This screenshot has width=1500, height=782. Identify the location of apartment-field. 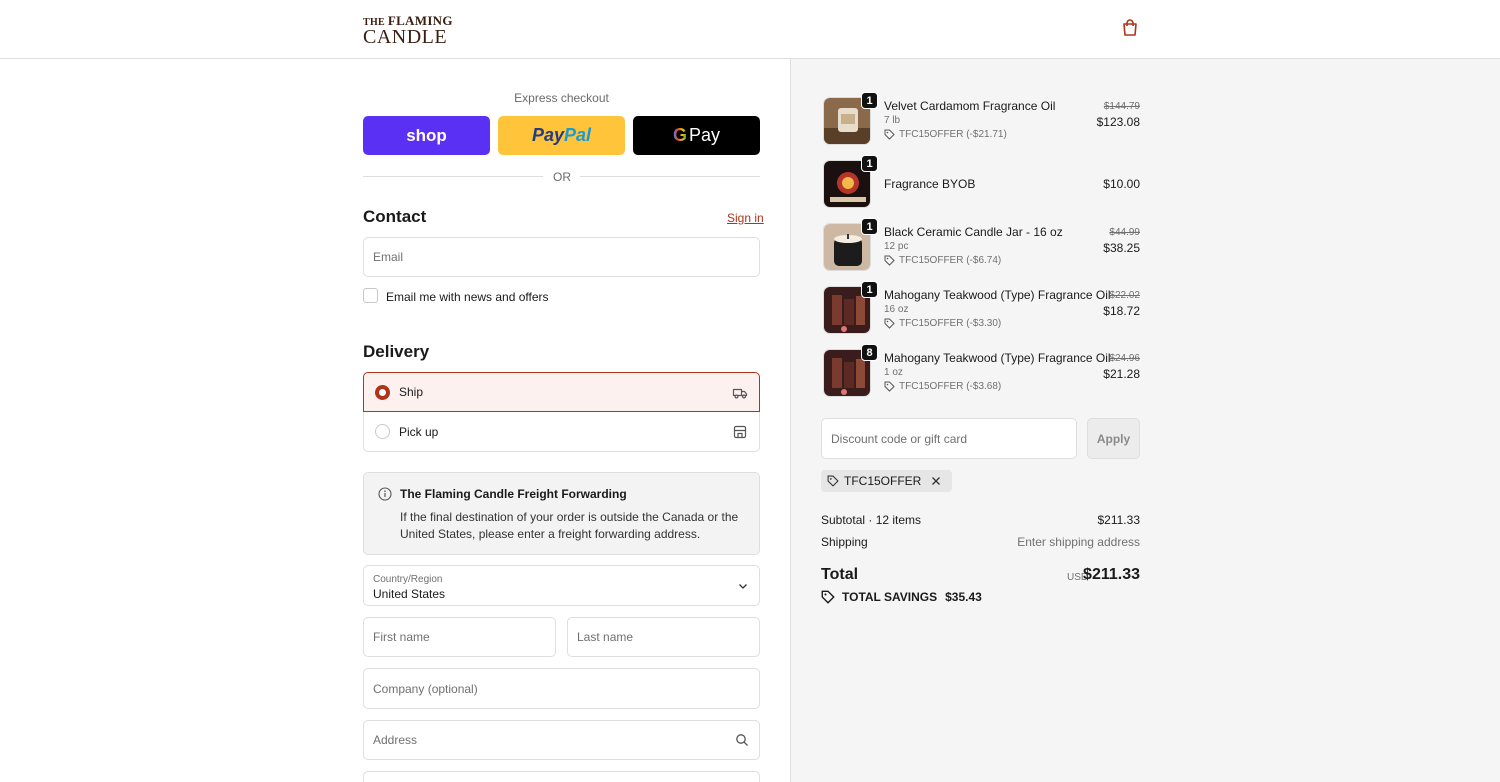
(561, 776).